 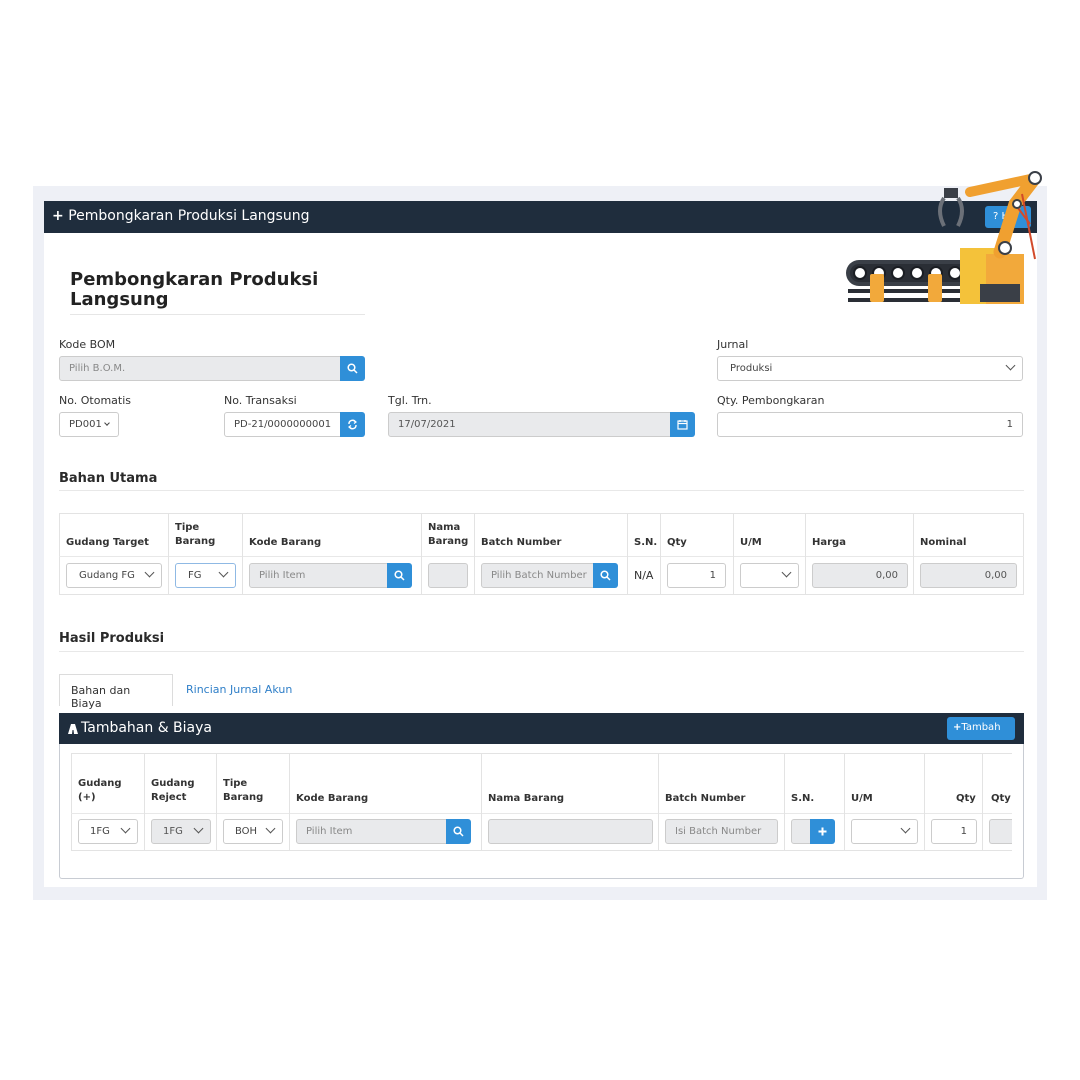 What do you see at coordinates (733, 344) in the screenshot?
I see `jurnal-label: Jurnal` at bounding box center [733, 344].